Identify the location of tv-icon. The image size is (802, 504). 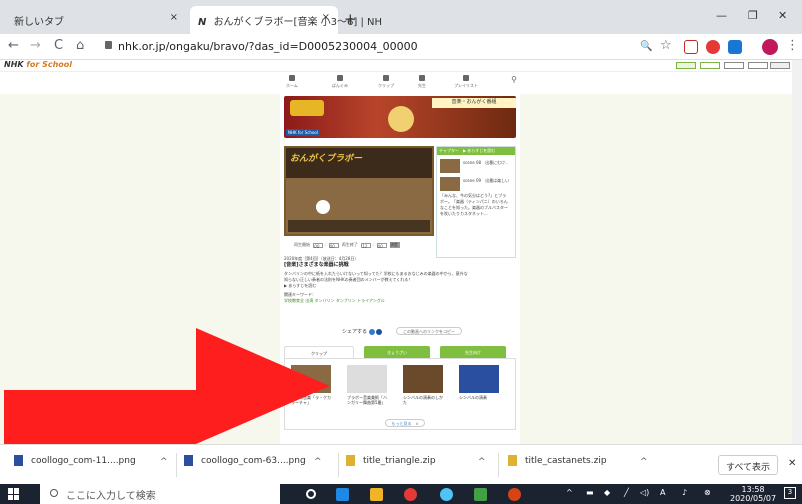
(340, 78).